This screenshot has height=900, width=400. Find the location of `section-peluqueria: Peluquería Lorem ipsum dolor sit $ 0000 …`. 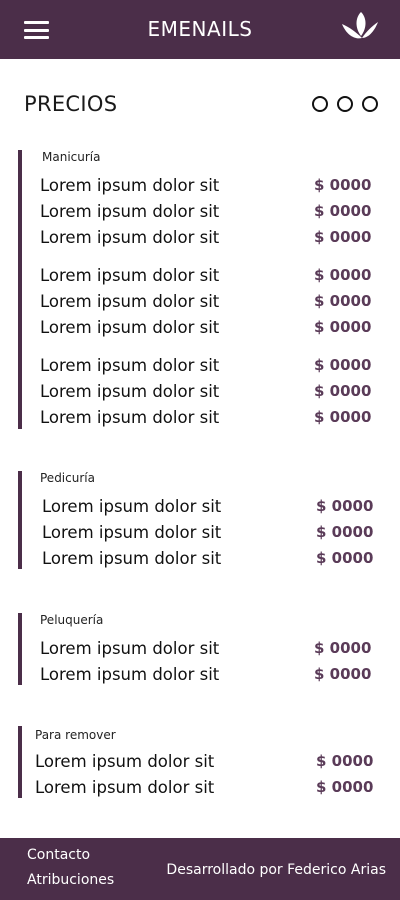

section-peluqueria: Peluquería Lorem ipsum dolor sit $ 0000 … is located at coordinates (200, 649).